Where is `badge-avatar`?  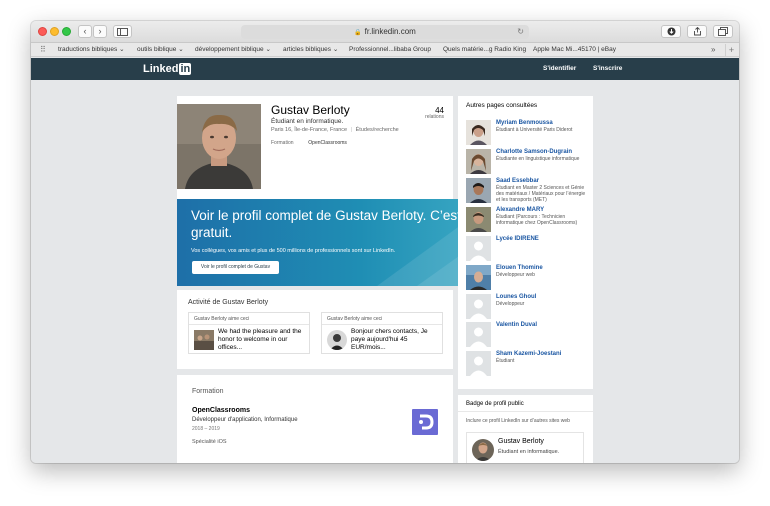
badge-avatar is located at coordinates (483, 450).